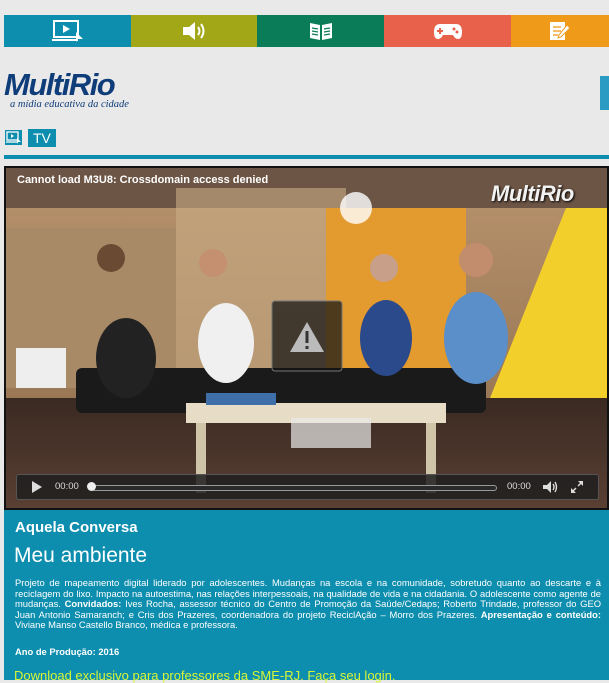 Image resolution: width=609 pixels, height=683 pixels. What do you see at coordinates (519, 486) in the screenshot?
I see `total-time: 00:00` at bounding box center [519, 486].